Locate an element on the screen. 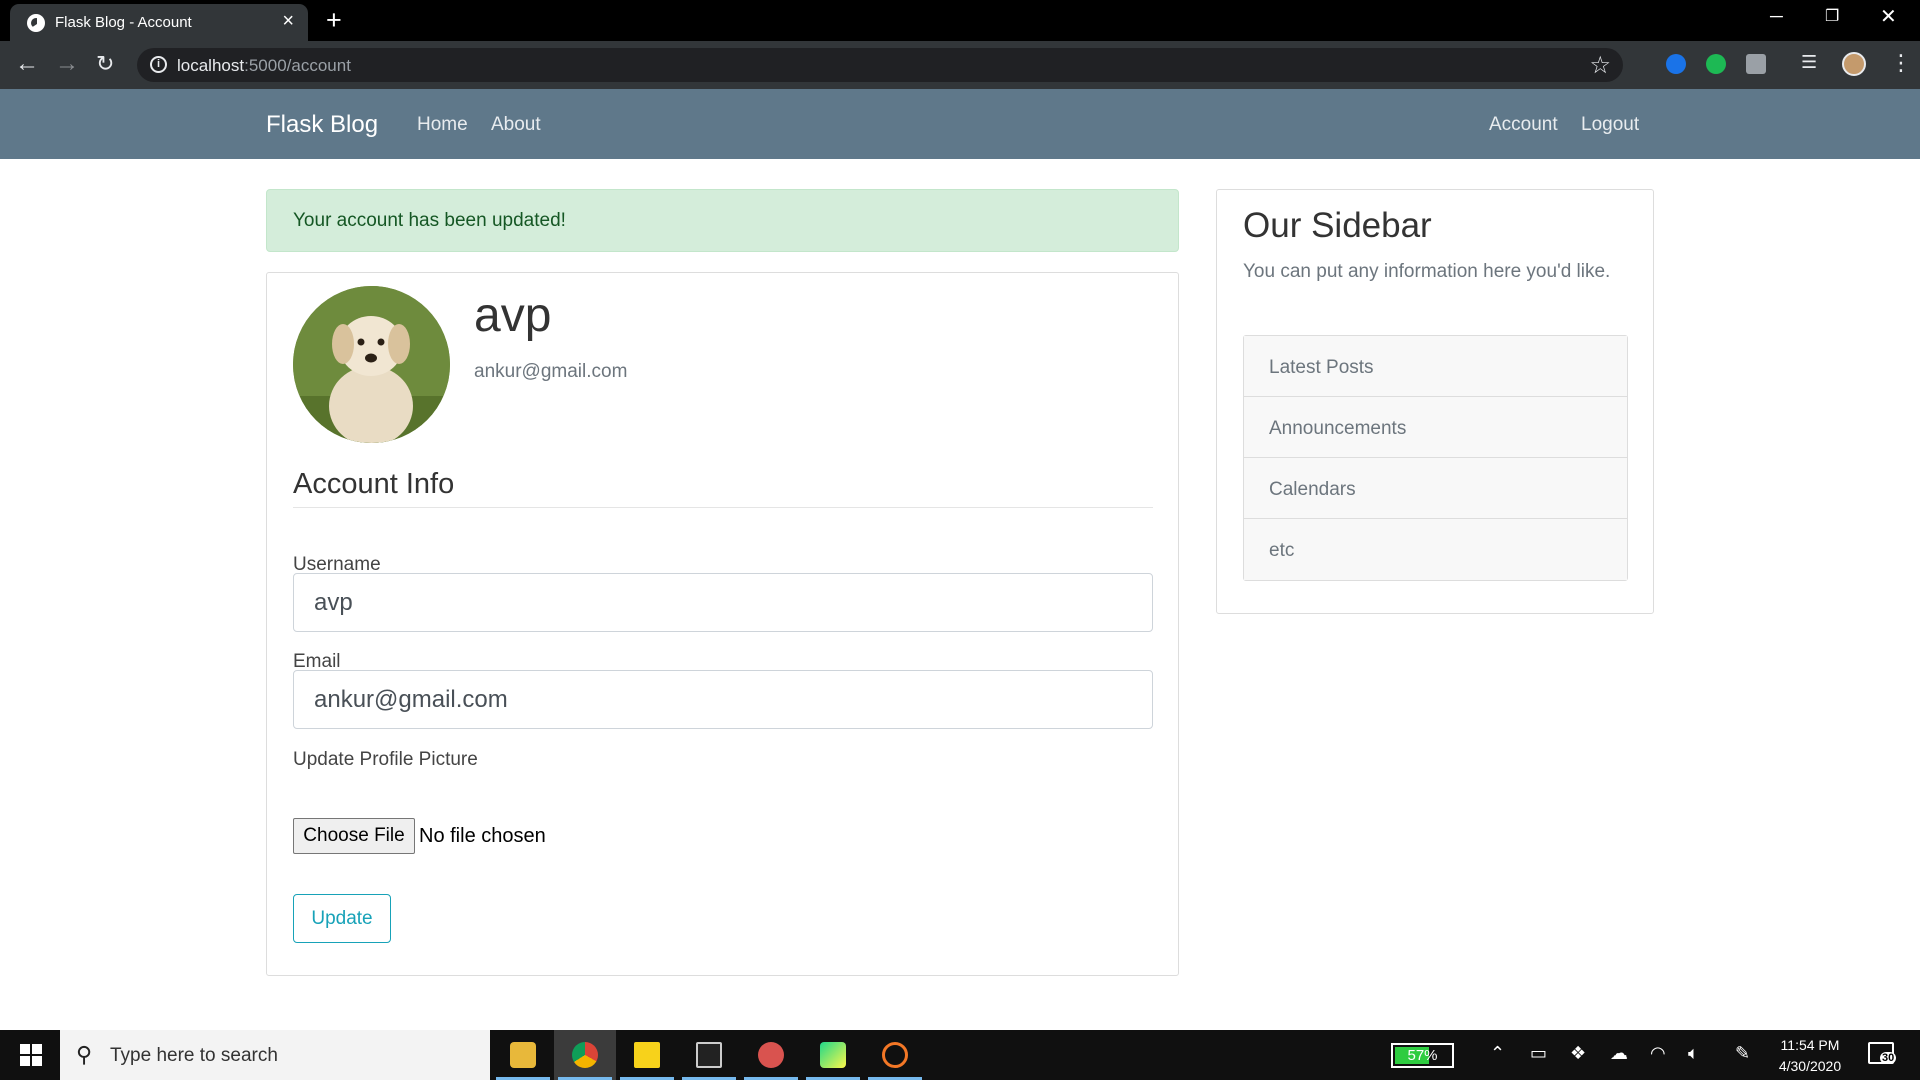 This screenshot has width=1920, height=1080. site-navbar: Flask Blog Home About Account Logout is located at coordinates (960, 124).